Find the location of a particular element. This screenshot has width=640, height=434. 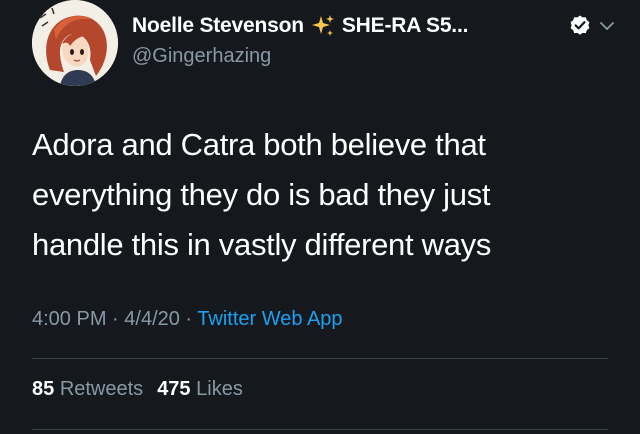

retweets-stat: 85 Retweets is located at coordinates (87, 389).